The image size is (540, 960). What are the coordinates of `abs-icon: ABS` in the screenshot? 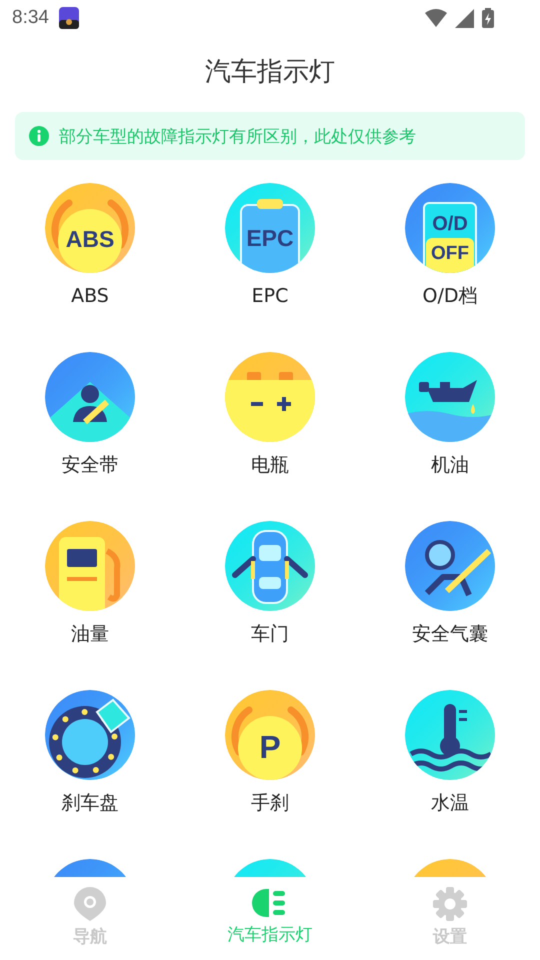 It's located at (90, 228).